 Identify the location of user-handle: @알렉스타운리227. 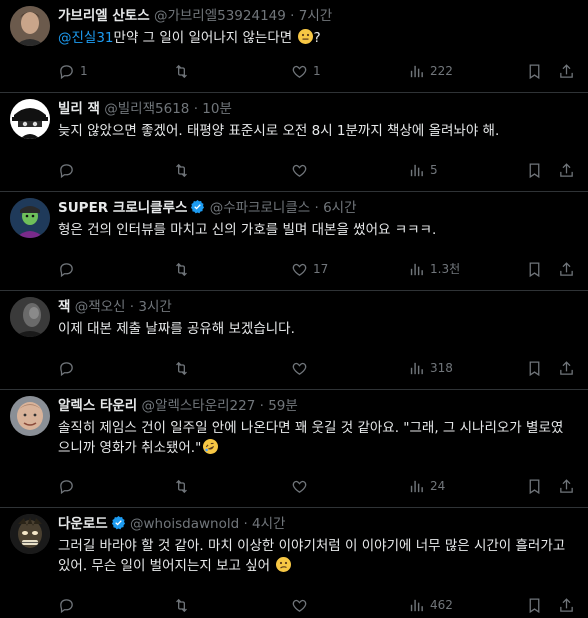
(199, 406).